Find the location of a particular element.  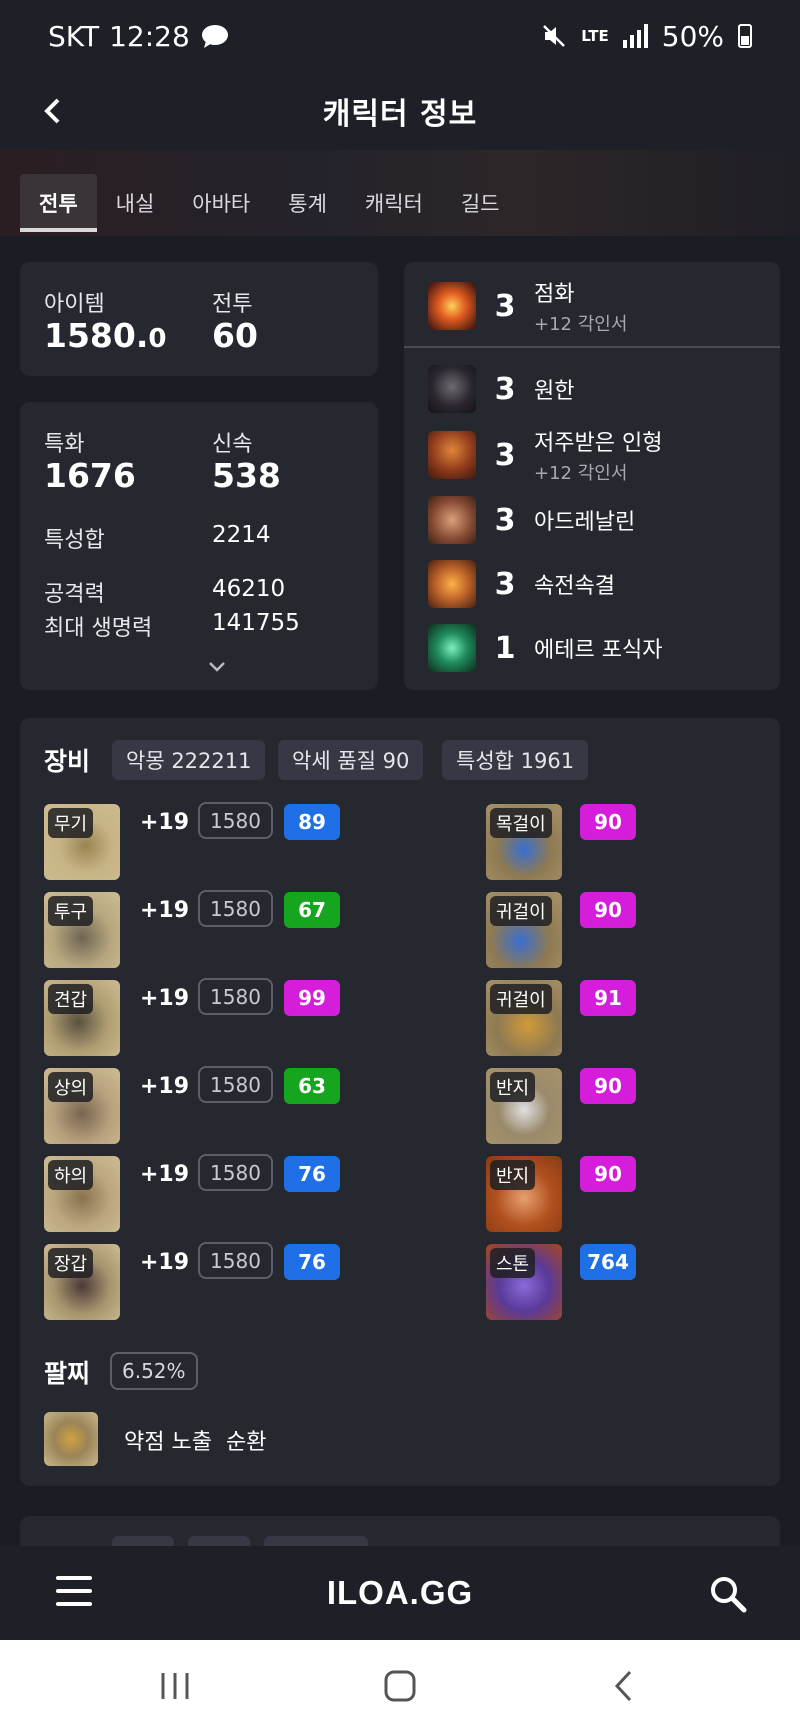

bracelet-title: 팔찌 is located at coordinates (67, 1373).